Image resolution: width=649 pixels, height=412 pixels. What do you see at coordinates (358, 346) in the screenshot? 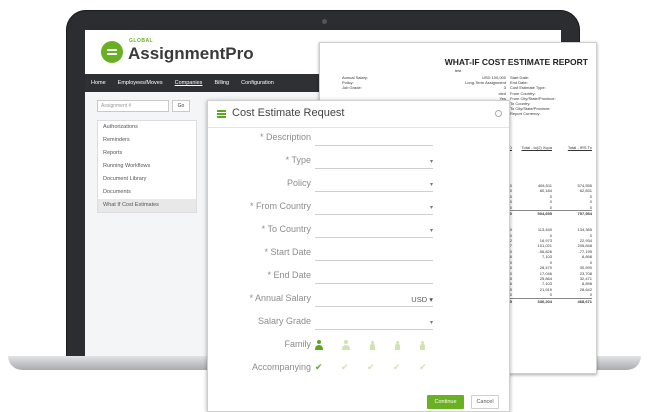
I see `form-row-family: Family` at bounding box center [358, 346].